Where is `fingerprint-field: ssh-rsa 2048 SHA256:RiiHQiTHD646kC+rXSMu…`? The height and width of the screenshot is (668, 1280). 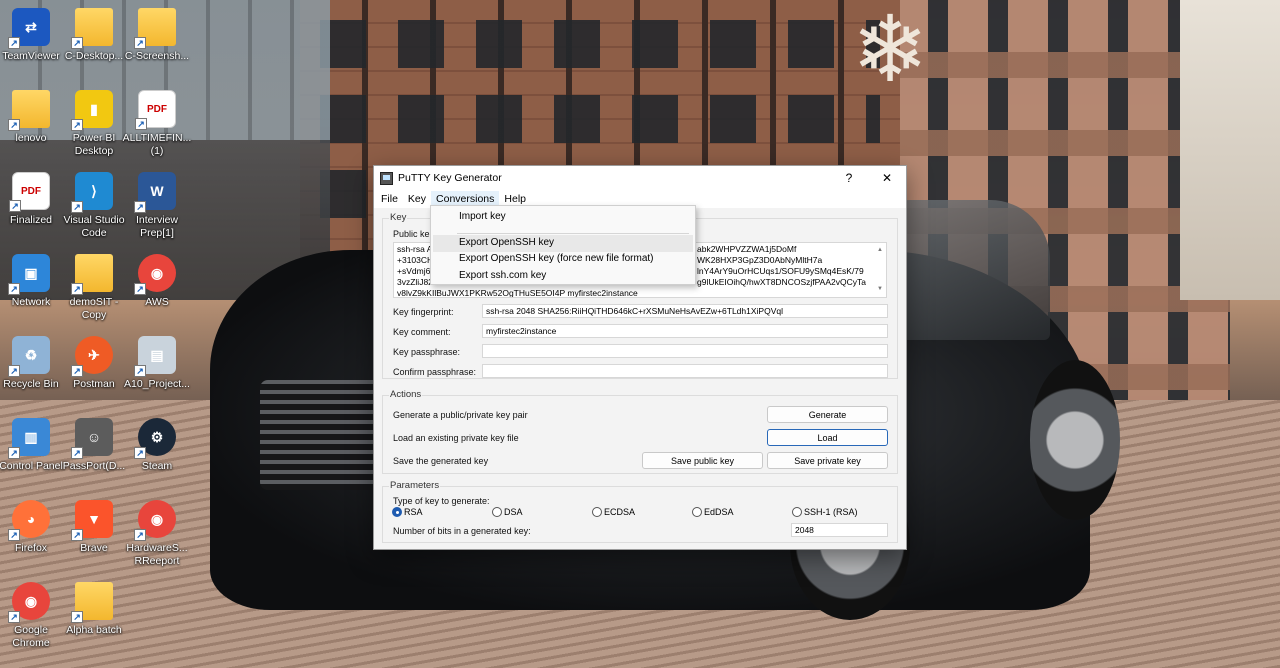 fingerprint-field: ssh-rsa 2048 SHA256:RiiHQiTHD646kC+rXSMu… is located at coordinates (685, 311).